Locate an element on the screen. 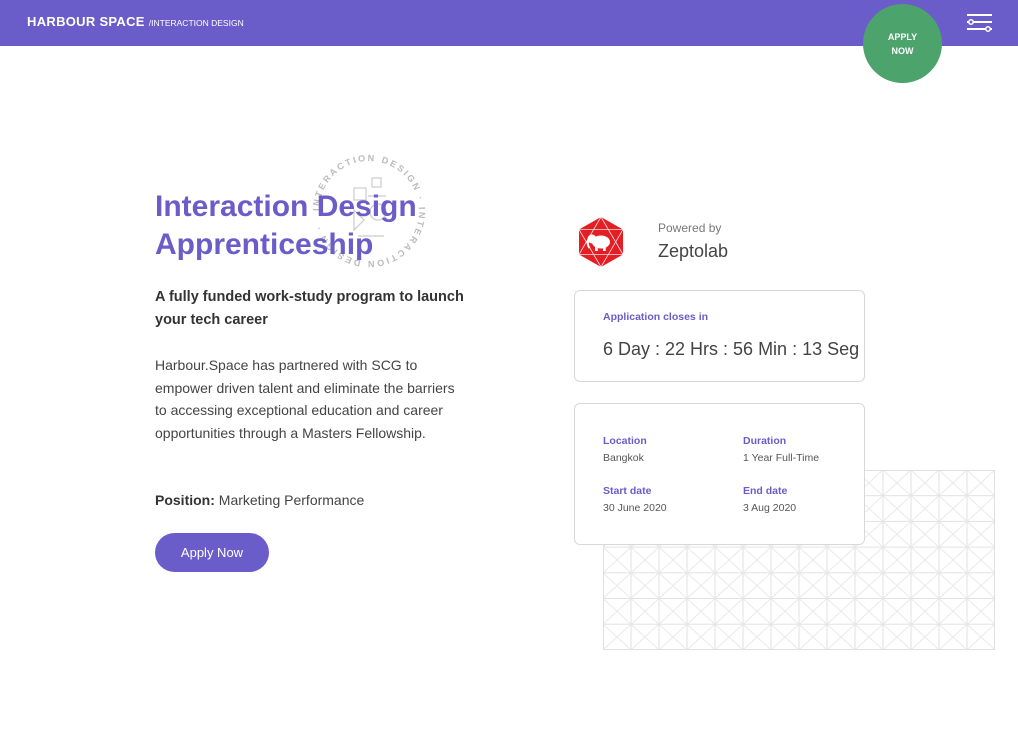 Image resolution: width=1018 pixels, height=736 pixels. brand-logo: HARBOUR SPACE/INTERACTION DESIGN is located at coordinates (135, 21).